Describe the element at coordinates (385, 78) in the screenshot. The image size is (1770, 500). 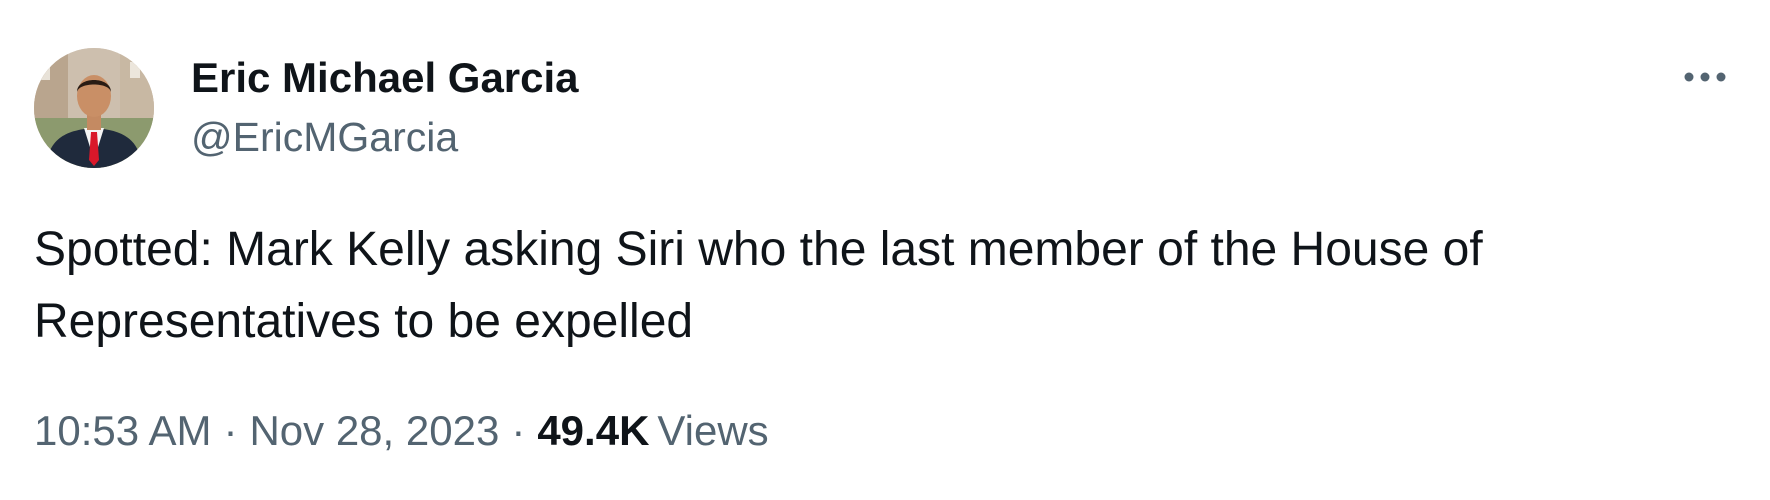
I see `author-display-name: Eric Michael Garcia` at that location.